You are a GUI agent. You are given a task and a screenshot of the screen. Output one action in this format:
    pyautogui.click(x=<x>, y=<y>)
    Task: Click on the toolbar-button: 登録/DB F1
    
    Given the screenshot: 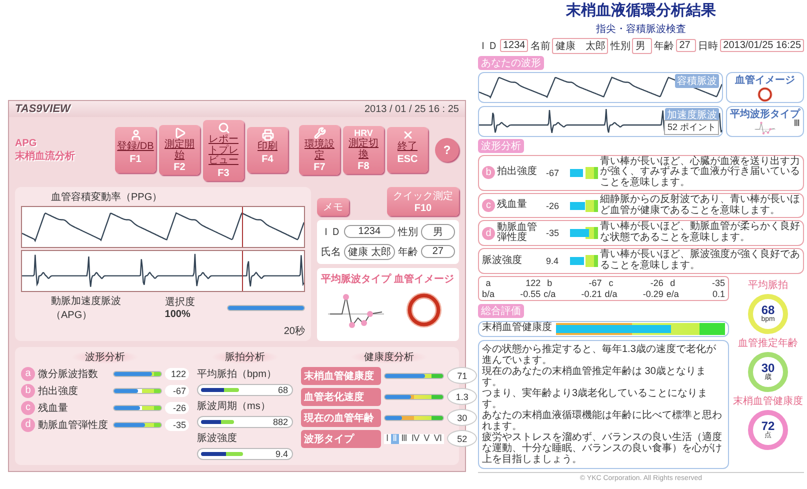 What is the action you would take?
    pyautogui.click(x=135, y=150)
    